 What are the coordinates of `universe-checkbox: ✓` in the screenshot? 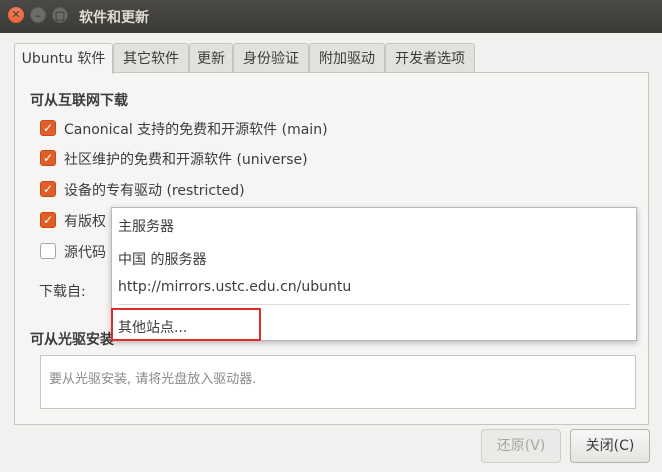 It's located at (48, 158).